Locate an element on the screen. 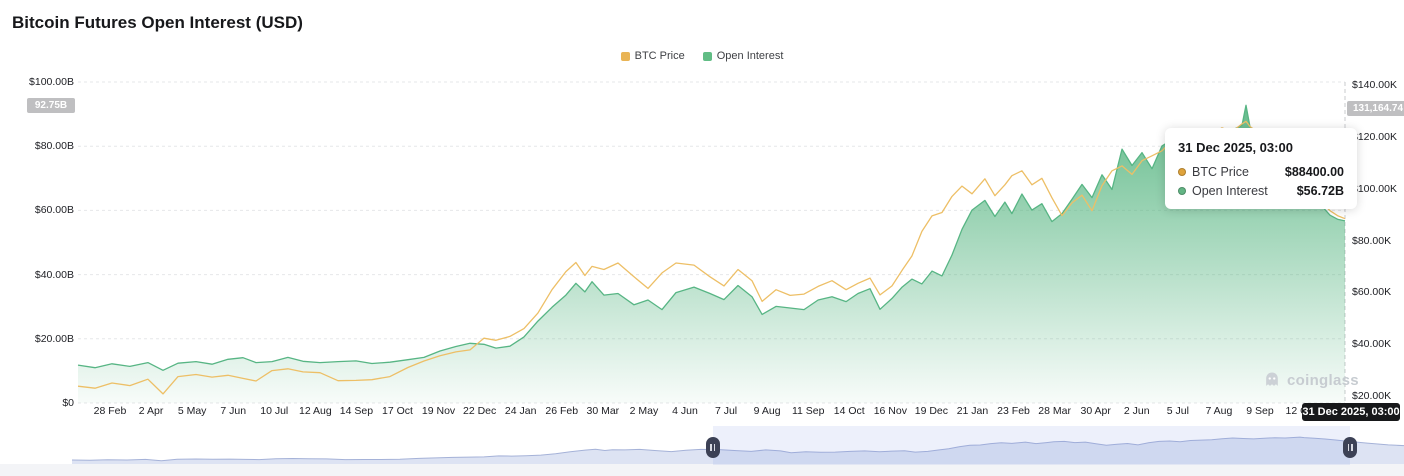 The image size is (1404, 476). left-y-tick-label: $40.00B is located at coordinates (54, 274).